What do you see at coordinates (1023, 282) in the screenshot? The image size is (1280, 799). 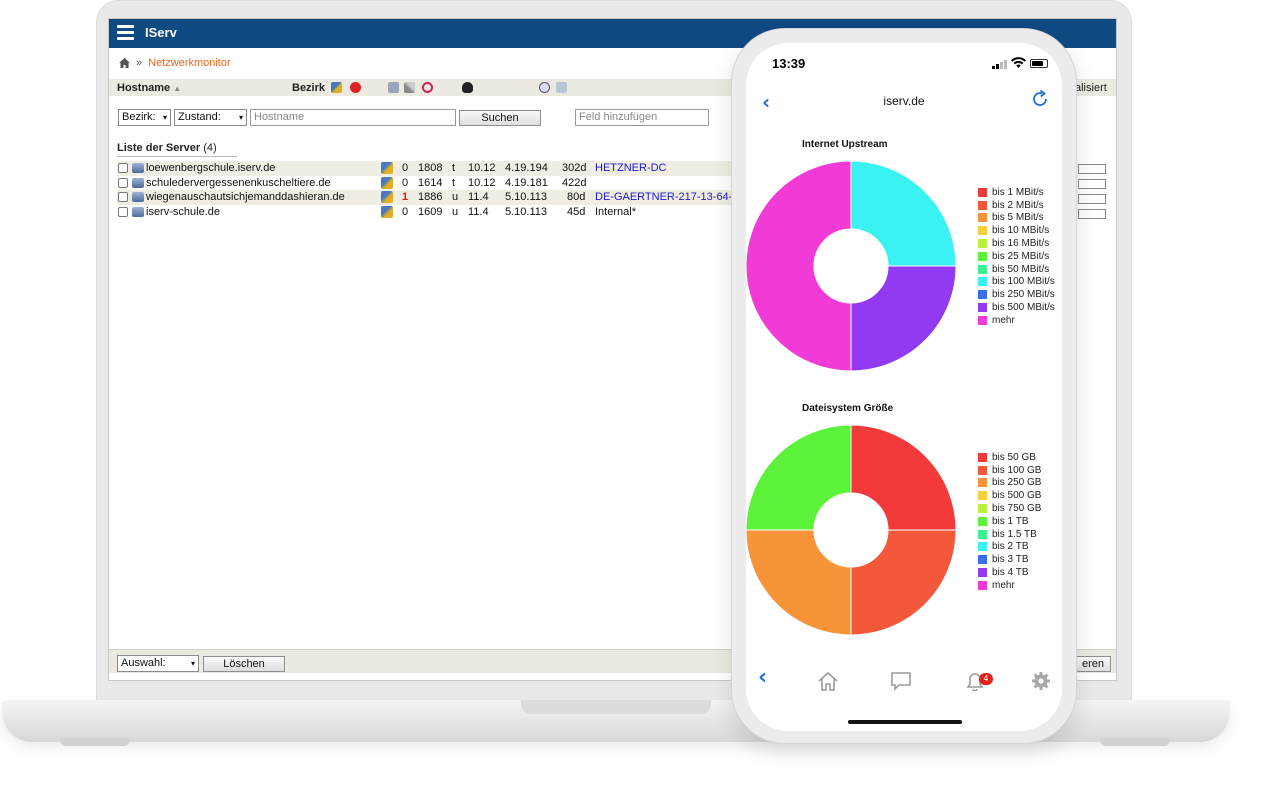 I see `legend-label: bis 100 MBit/s` at bounding box center [1023, 282].